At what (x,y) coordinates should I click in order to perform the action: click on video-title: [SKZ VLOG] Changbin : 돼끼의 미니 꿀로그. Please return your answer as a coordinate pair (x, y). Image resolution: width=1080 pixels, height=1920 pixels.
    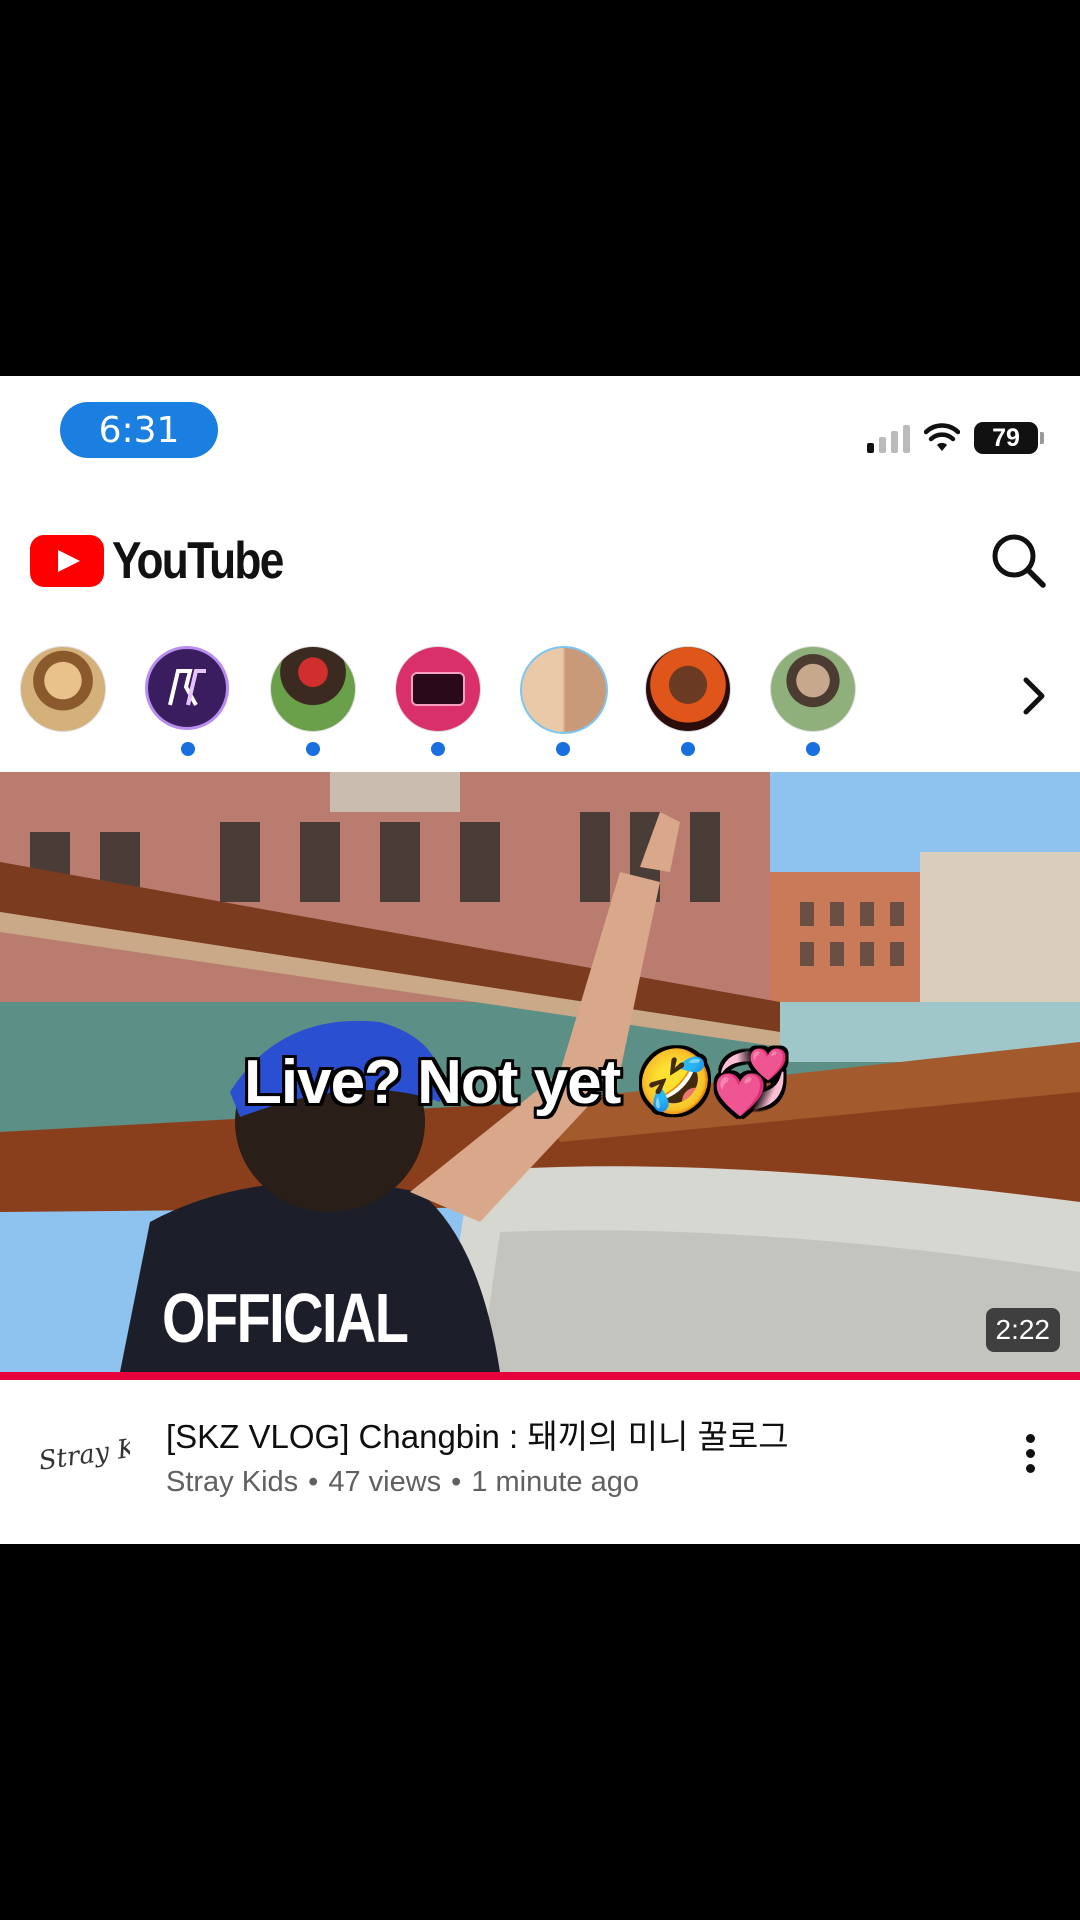
    Looking at the image, I should click on (477, 1434).